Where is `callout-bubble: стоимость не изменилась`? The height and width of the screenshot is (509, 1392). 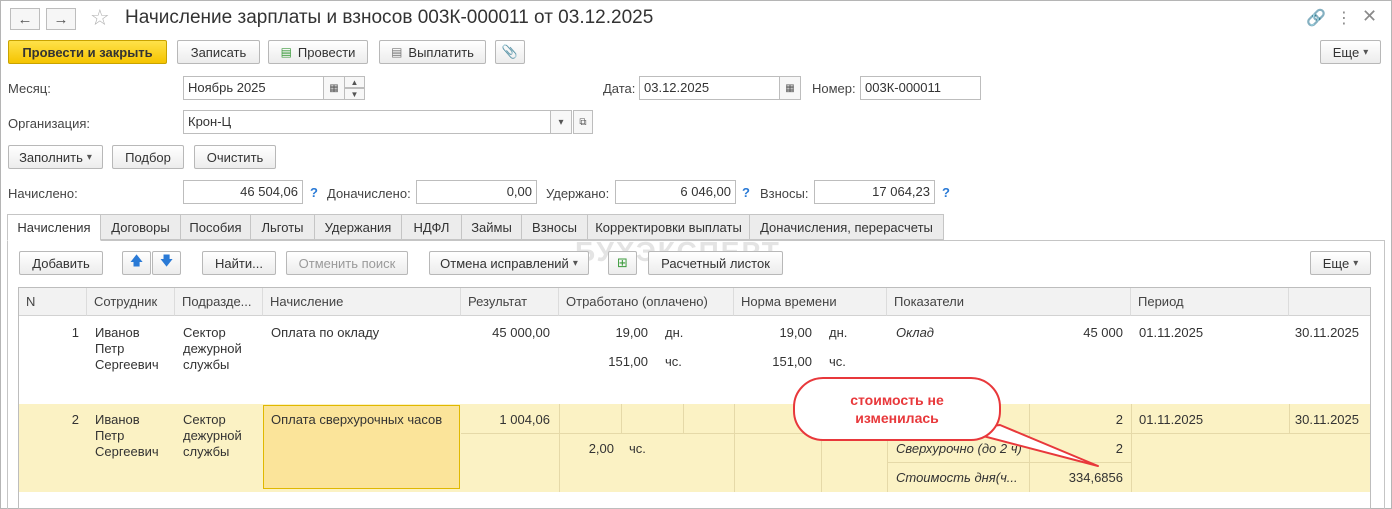 callout-bubble: стоимость не изменилась is located at coordinates (897, 409).